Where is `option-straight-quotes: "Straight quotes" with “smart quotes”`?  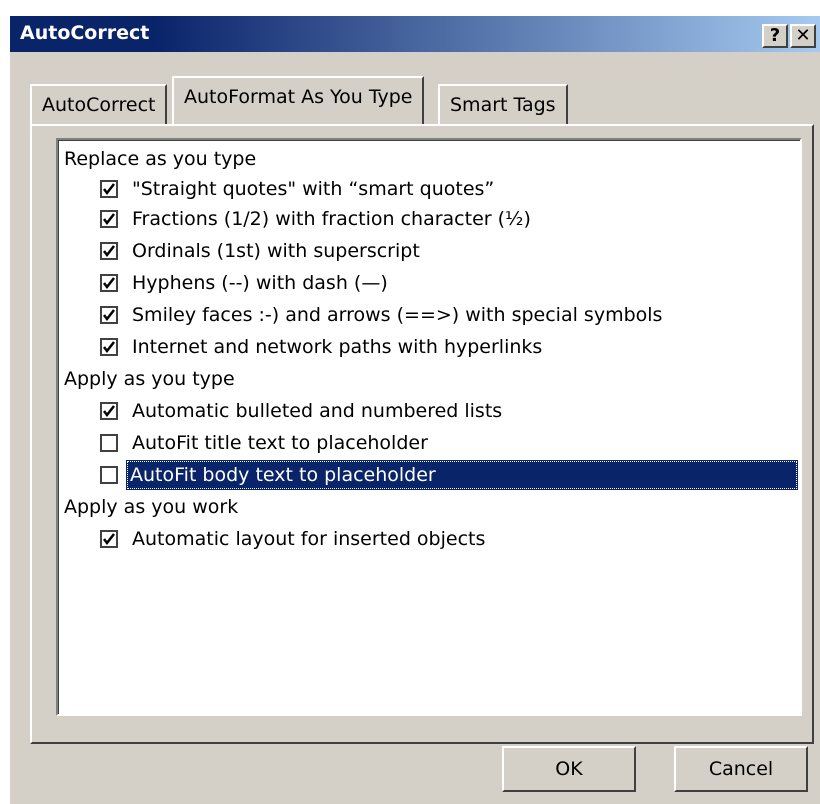 option-straight-quotes: "Straight quotes" with “smart quotes” is located at coordinates (450, 189).